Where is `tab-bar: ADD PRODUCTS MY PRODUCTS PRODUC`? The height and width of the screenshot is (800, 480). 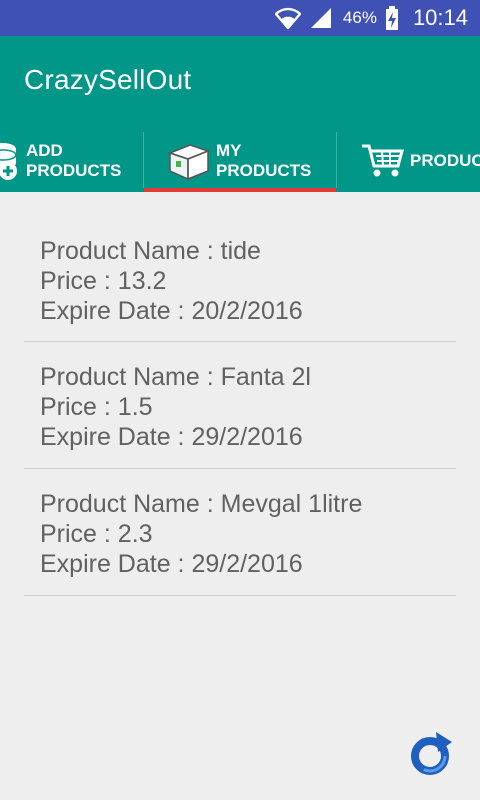
tab-bar: ADD PRODUCTS MY PRODUCTS PRODUC is located at coordinates (240, 161).